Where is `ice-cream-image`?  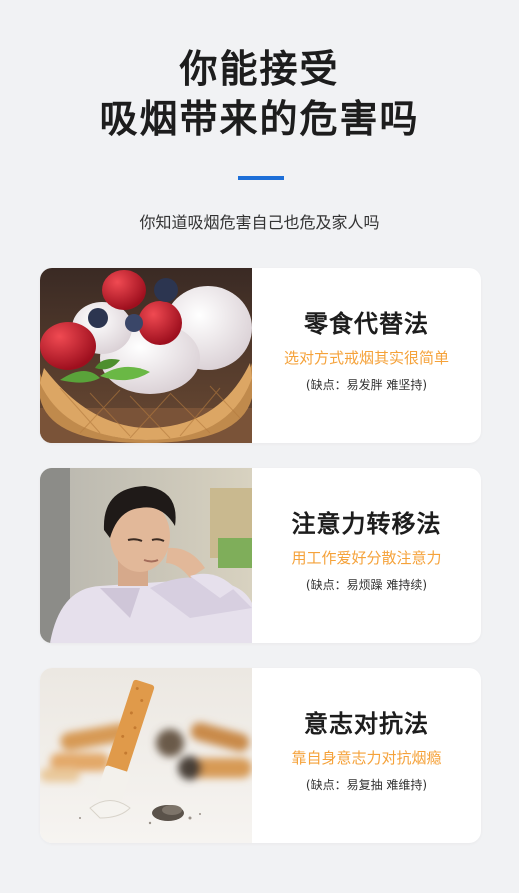
ice-cream-image is located at coordinates (146, 355).